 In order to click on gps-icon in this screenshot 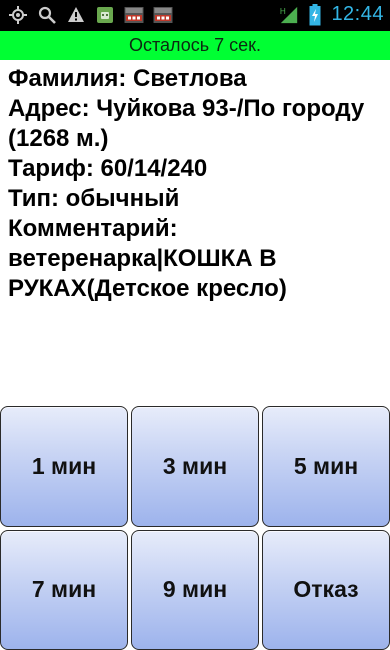, I will do `click(18, 15)`.